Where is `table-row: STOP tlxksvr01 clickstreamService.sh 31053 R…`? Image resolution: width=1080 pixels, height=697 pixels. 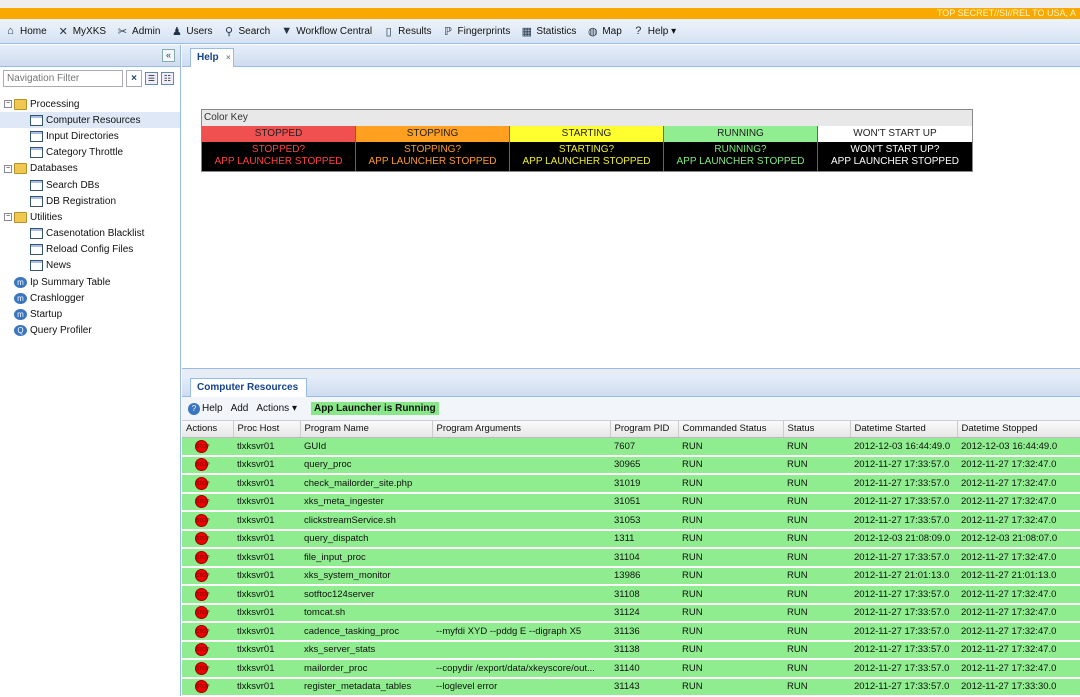 table-row: STOP tlxksvr01 clickstreamService.sh 31053 R… is located at coordinates (631, 521).